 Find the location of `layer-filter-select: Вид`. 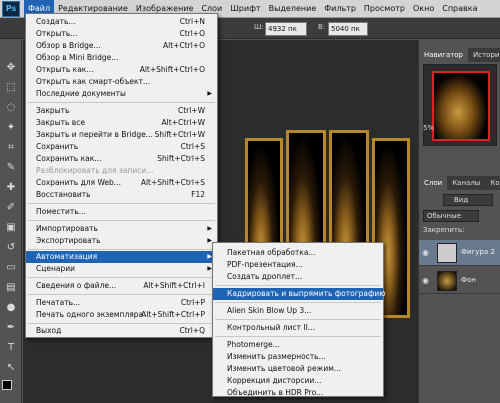

layer-filter-select: Вид is located at coordinates (468, 200).